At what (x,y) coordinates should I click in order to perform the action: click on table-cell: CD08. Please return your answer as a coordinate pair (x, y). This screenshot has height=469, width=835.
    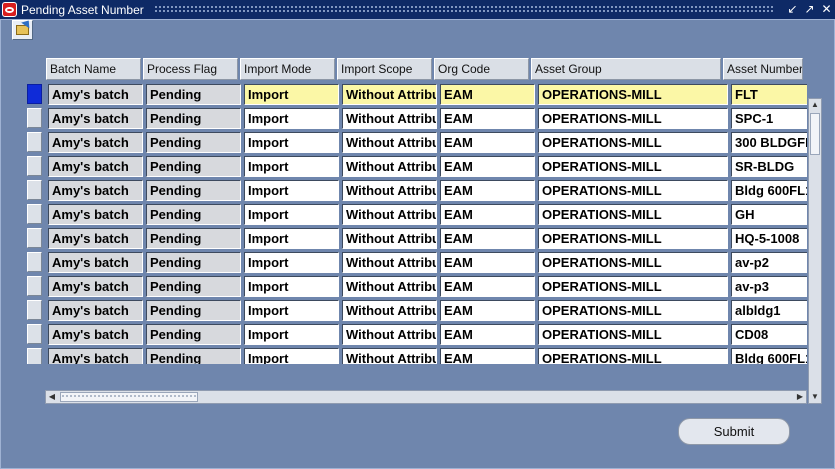
    Looking at the image, I should click on (769, 334).